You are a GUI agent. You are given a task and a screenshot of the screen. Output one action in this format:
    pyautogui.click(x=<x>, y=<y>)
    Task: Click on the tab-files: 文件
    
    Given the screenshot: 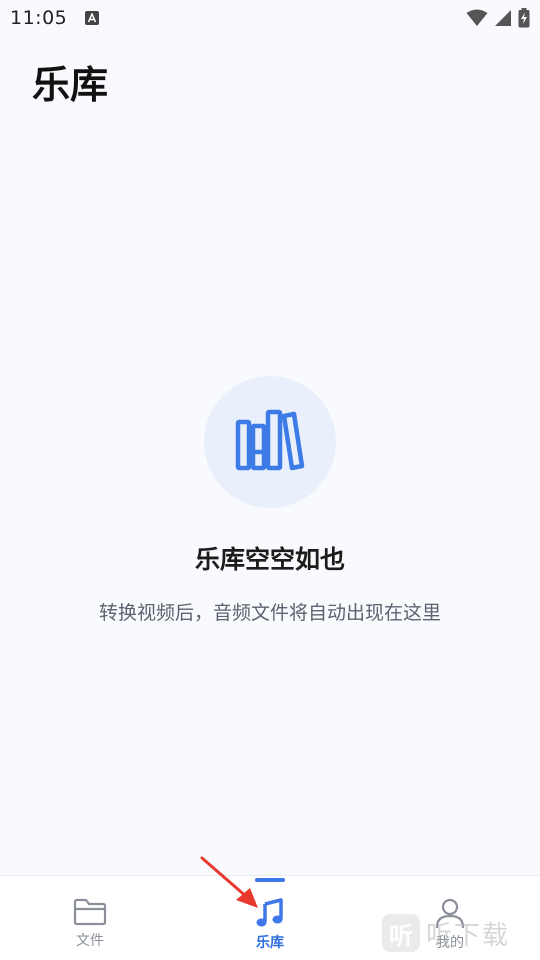 What is the action you would take?
    pyautogui.click(x=90, y=918)
    